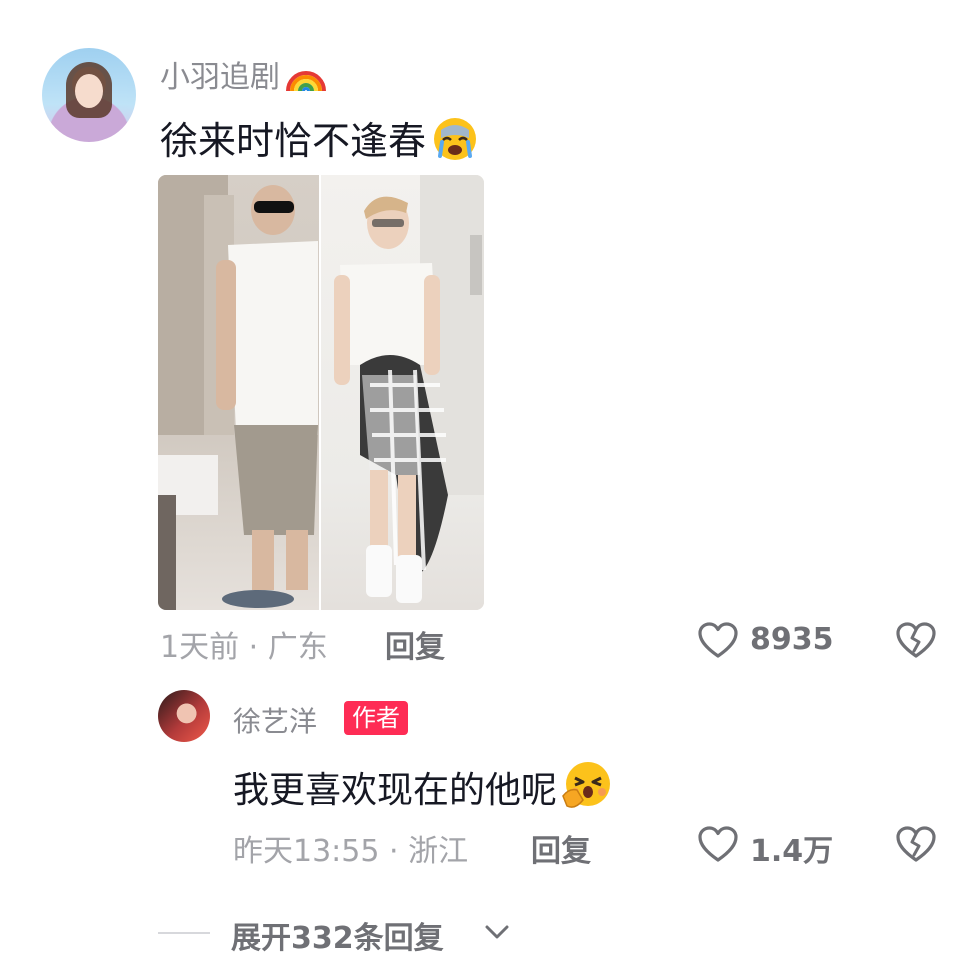 The width and height of the screenshot is (960, 963). Describe the element at coordinates (497, 934) in the screenshot. I see `chevron-down-icon` at that location.